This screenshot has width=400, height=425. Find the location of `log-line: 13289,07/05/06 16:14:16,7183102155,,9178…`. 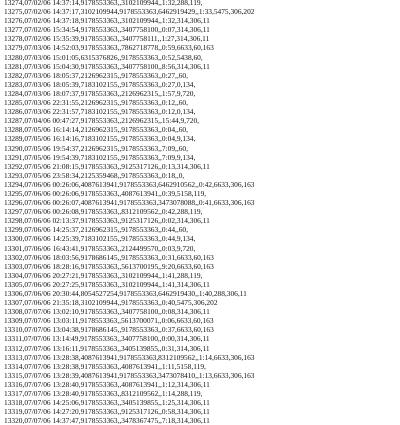

log-line: 13289,07/05/06 16:14:16,7183102155,,9178… is located at coordinates (100, 139).